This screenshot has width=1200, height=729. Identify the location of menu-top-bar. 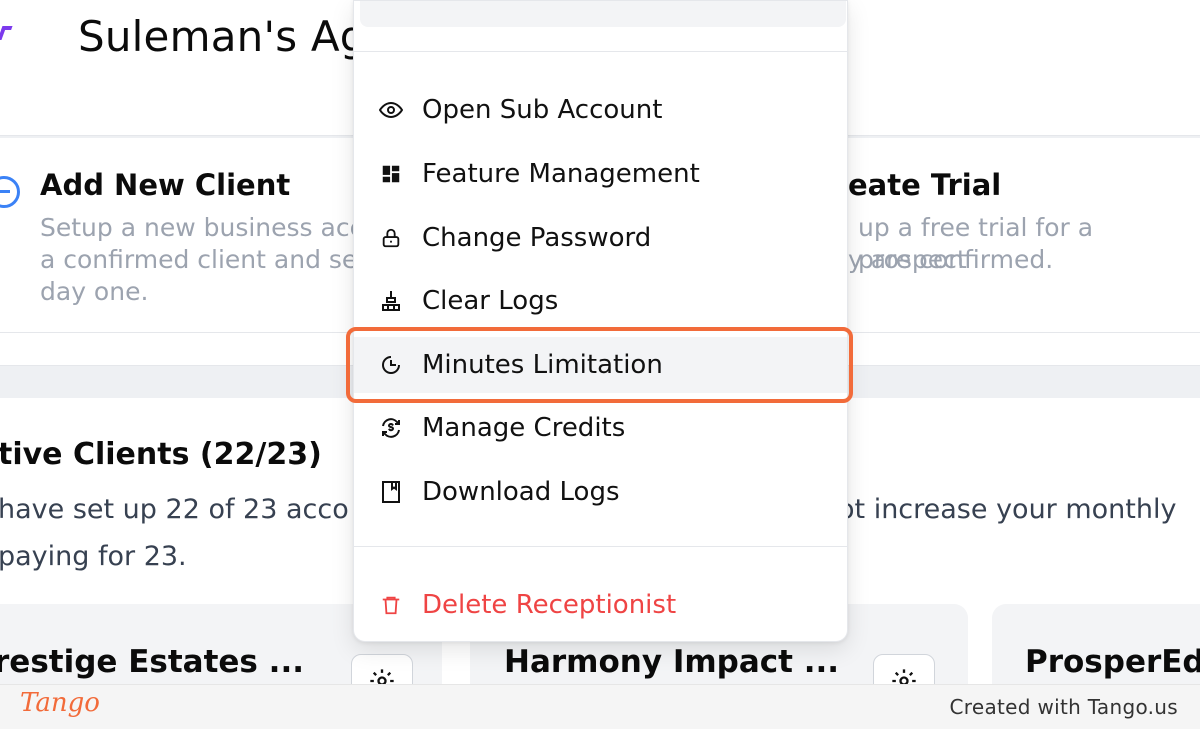
(603, 14).